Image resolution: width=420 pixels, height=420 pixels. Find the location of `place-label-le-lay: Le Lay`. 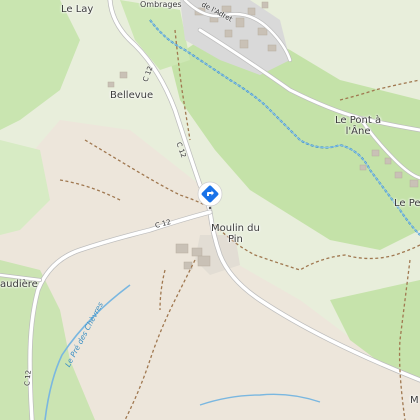

place-label-le-lay: Le Lay is located at coordinates (77, 9).